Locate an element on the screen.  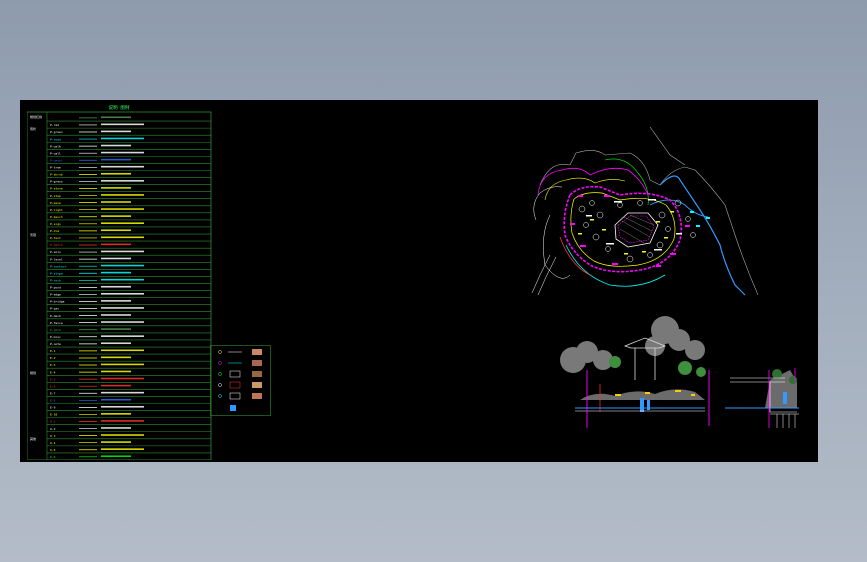
legend-row-code: P-level is located at coordinates (56, 259).